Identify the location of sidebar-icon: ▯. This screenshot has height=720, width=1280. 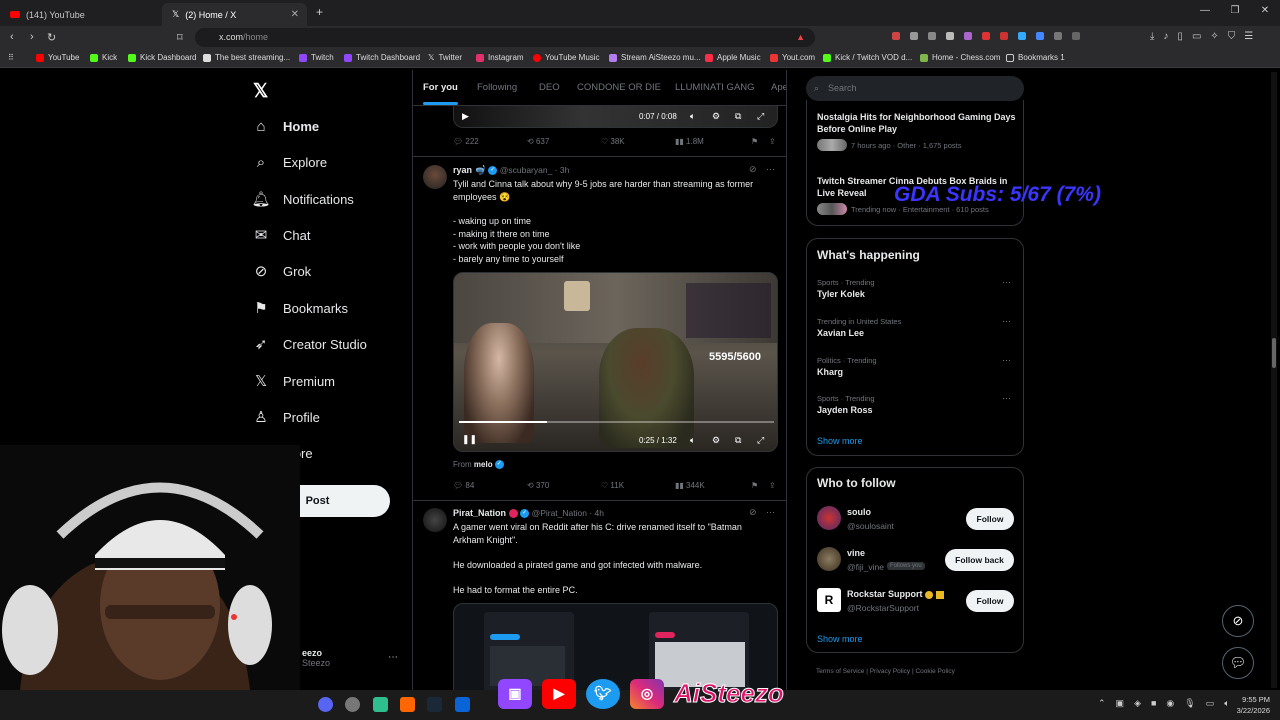
(1180, 36).